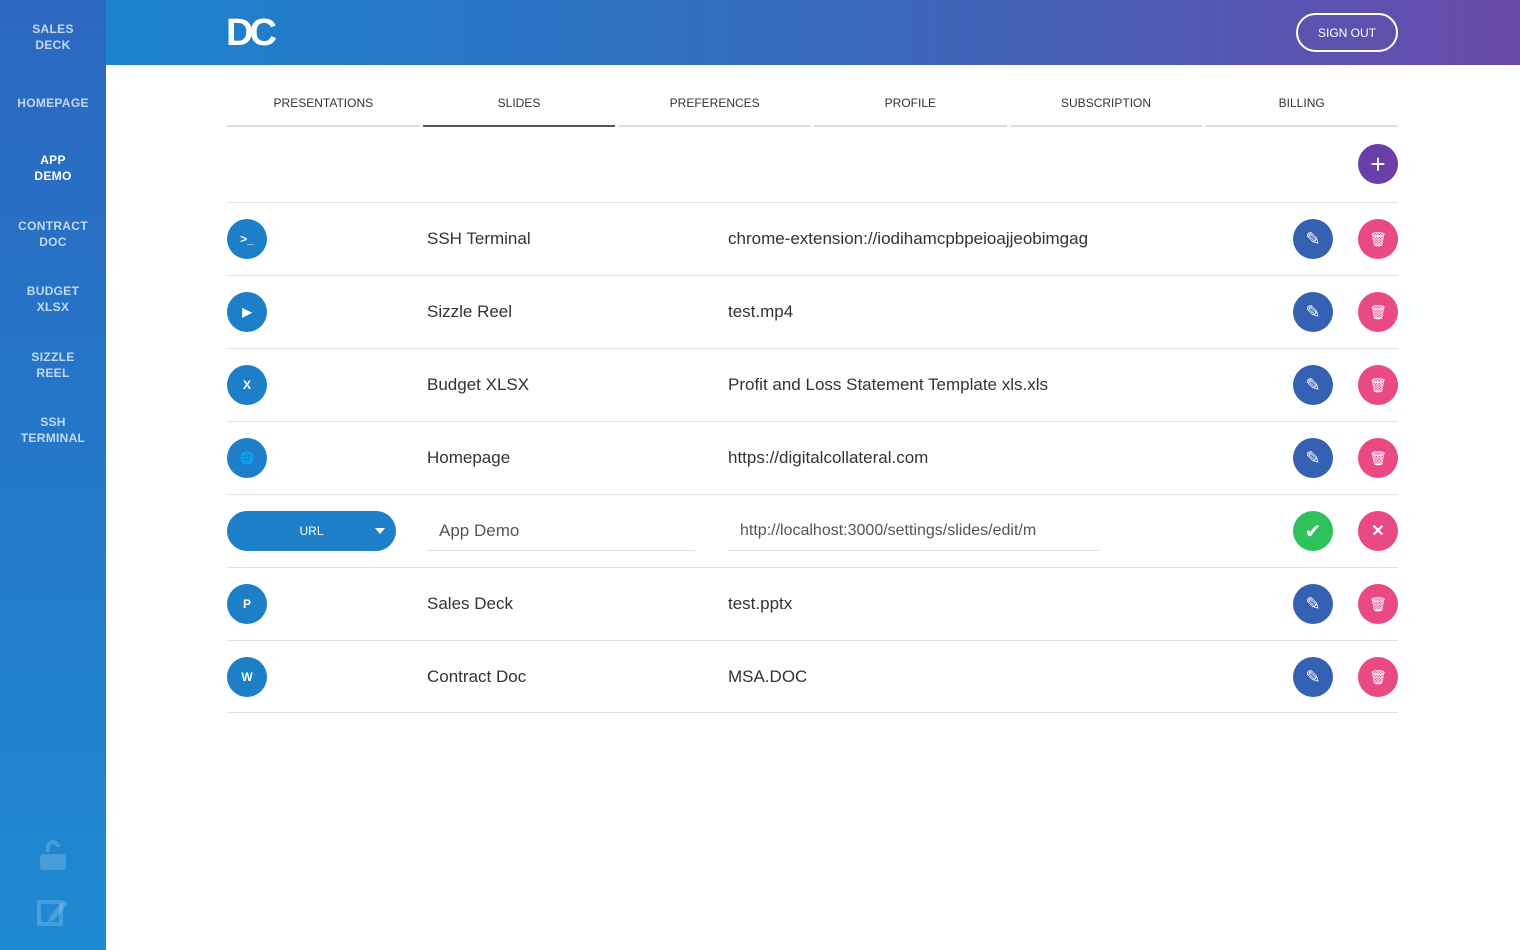 The height and width of the screenshot is (950, 1520). I want to click on label: DECK, so click(53, 45).